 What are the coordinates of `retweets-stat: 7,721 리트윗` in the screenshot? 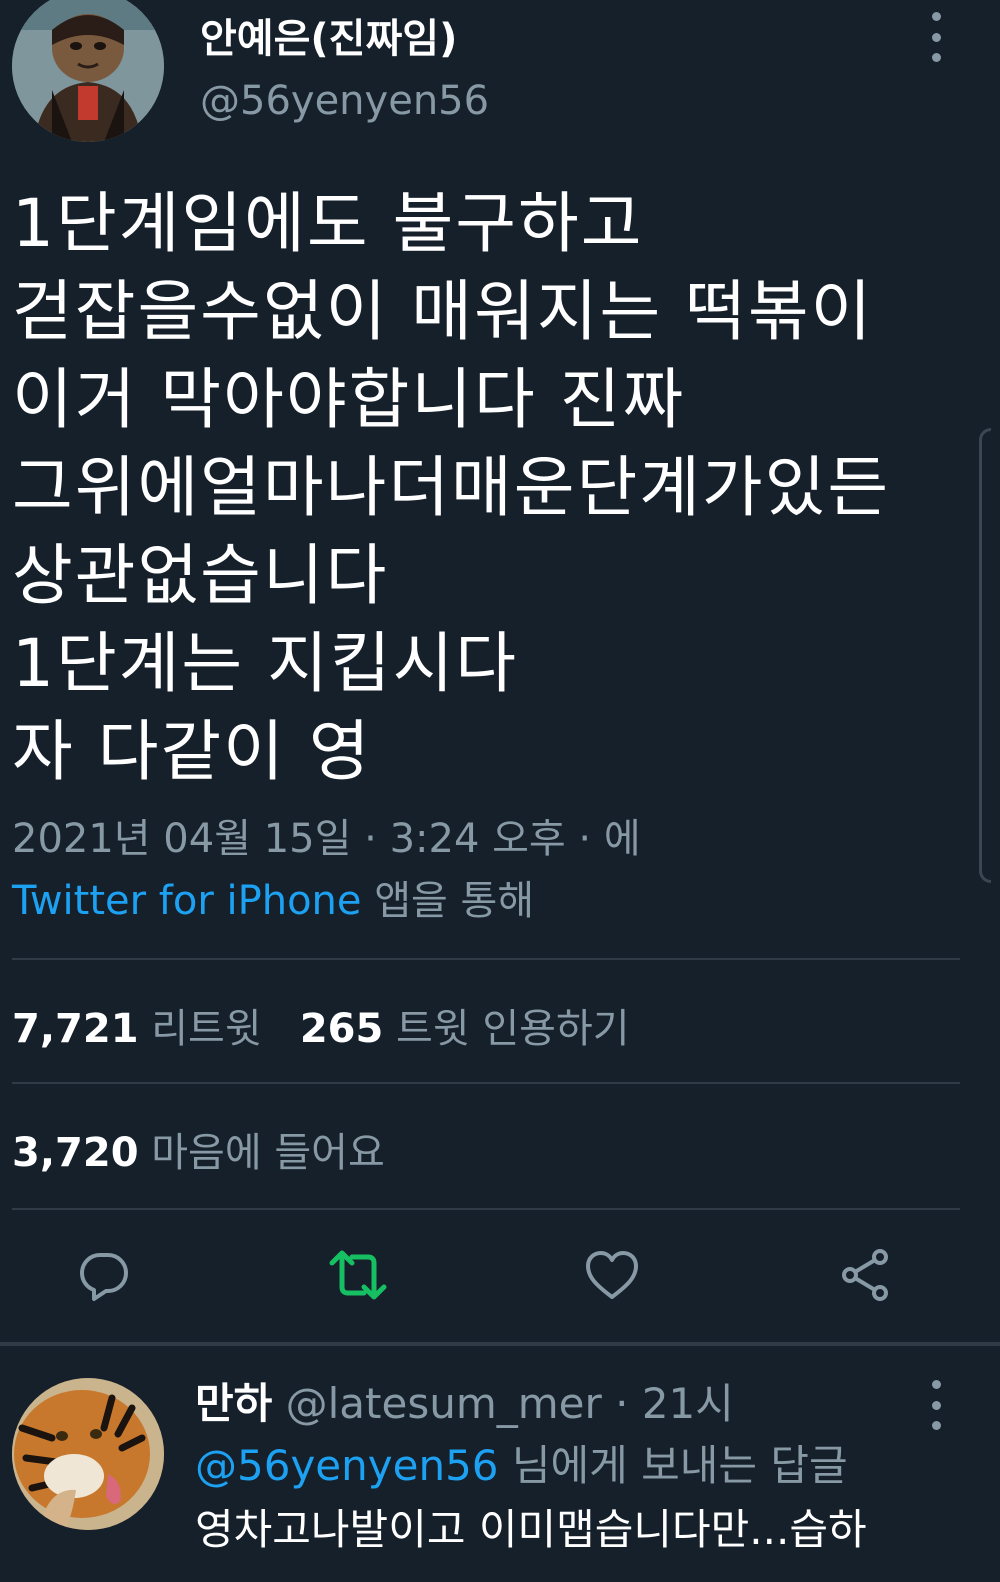 It's located at (137, 1029).